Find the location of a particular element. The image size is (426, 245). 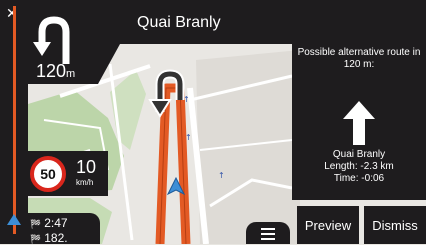

alternative-route-heading: Possible alternative route in 120 m: is located at coordinates (359, 58).